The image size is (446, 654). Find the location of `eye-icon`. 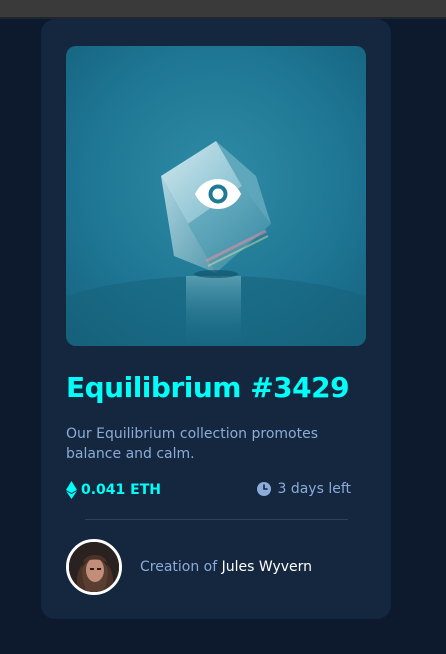

eye-icon is located at coordinates (218, 194).